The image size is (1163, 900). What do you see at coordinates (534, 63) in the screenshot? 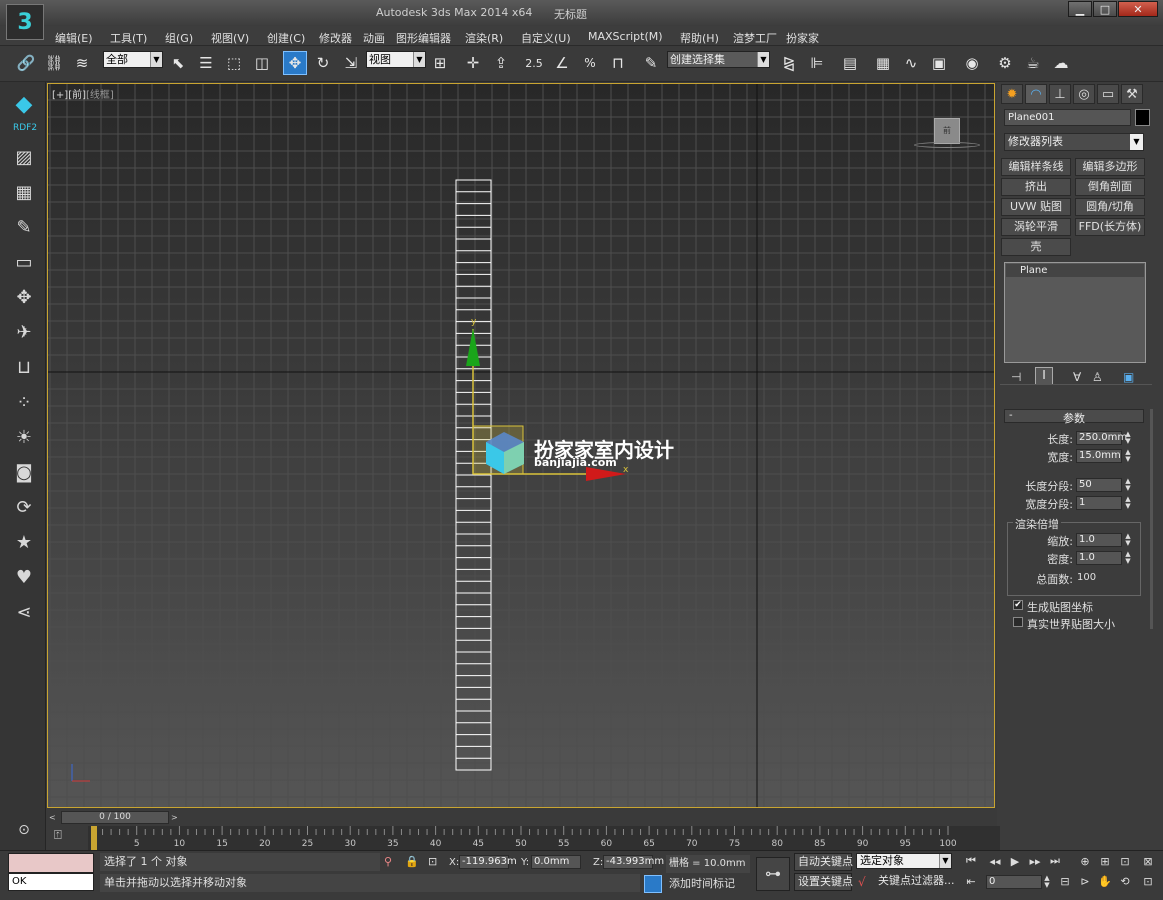
I see `snap-toggle-icon: 2.5` at bounding box center [534, 63].